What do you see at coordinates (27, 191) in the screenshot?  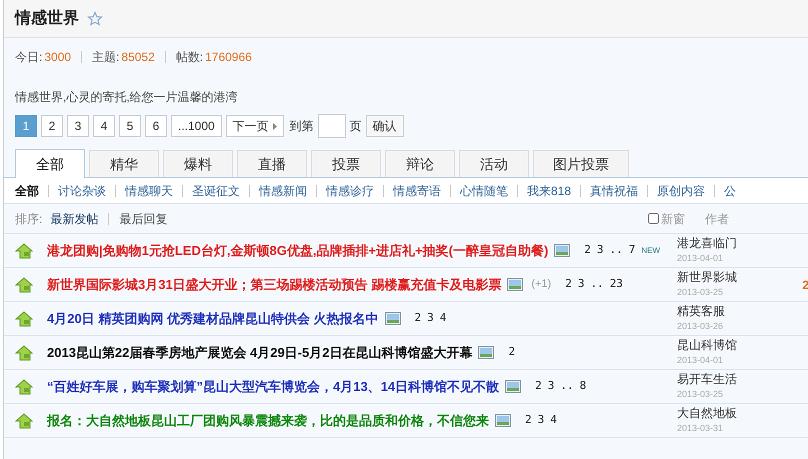 I see `category-link: 全部` at bounding box center [27, 191].